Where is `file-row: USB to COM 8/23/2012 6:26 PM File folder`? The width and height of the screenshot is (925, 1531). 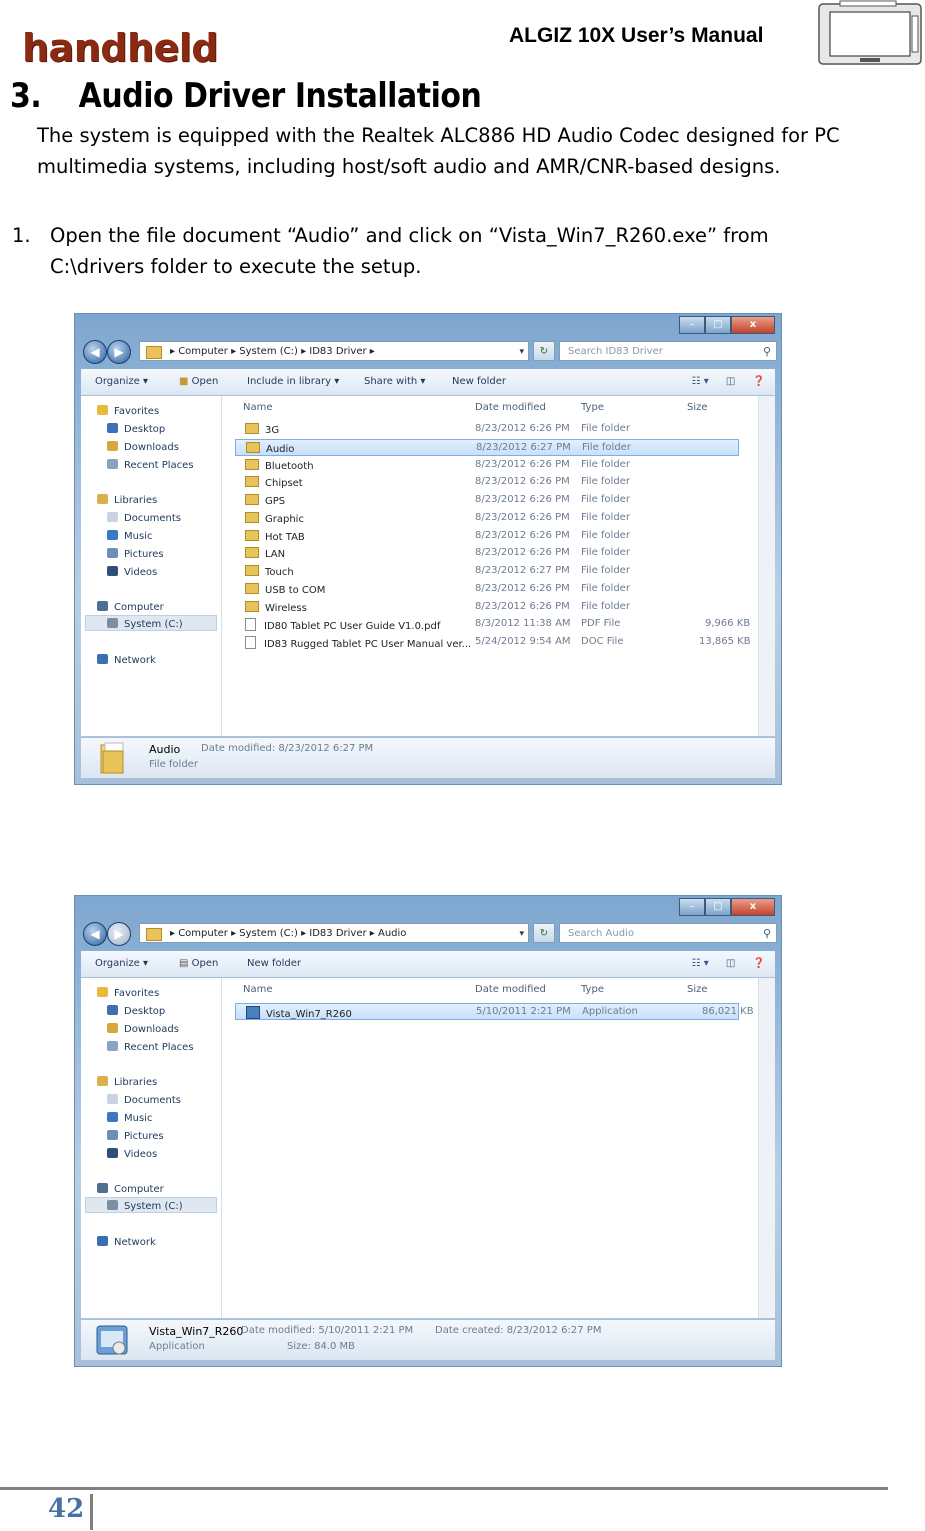 file-row: USB to COM 8/23/2012 6:26 PM File folder is located at coordinates (487, 589).